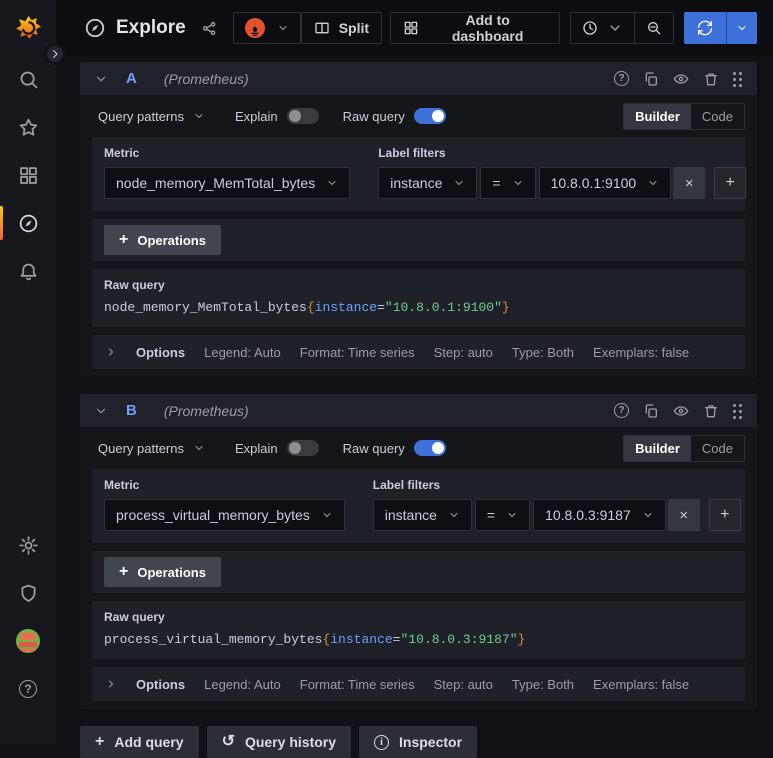 The image size is (773, 758). I want to click on page-title: Explore, so click(151, 27).